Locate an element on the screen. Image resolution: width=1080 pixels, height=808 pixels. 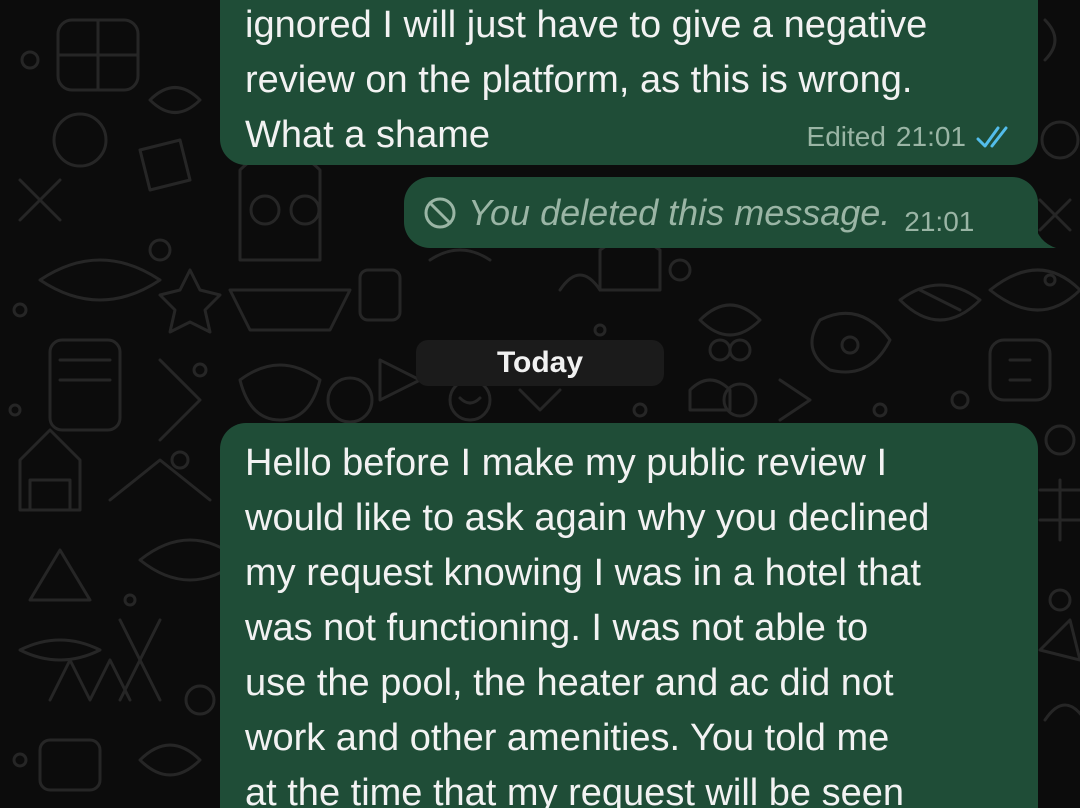
message-meta: Edited 21:01 is located at coordinates (911, 137).